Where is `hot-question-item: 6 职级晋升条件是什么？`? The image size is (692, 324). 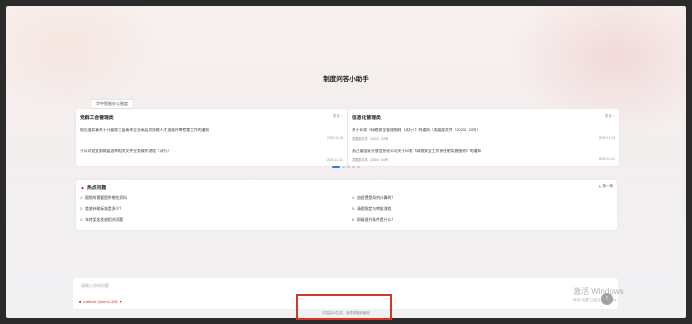
hot-question-item: 6 职级晋升条件是什么？ is located at coordinates (373, 220).